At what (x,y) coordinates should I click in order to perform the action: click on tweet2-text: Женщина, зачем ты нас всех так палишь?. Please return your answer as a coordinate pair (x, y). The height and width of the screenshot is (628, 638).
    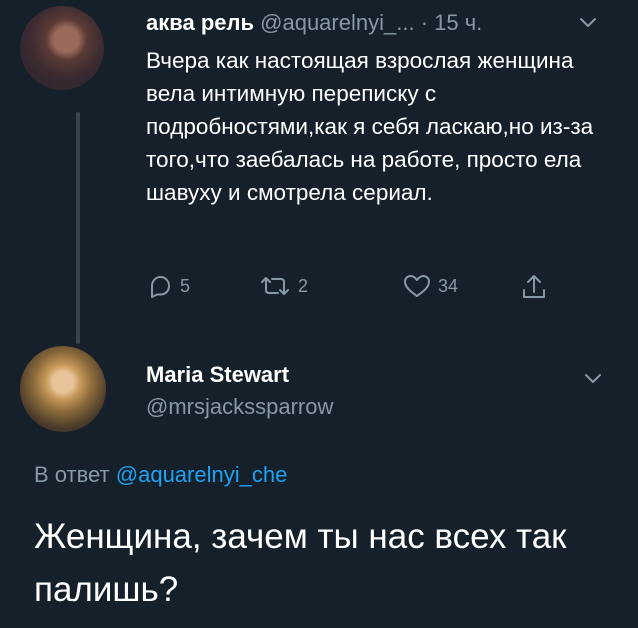
    Looking at the image, I should click on (300, 563).